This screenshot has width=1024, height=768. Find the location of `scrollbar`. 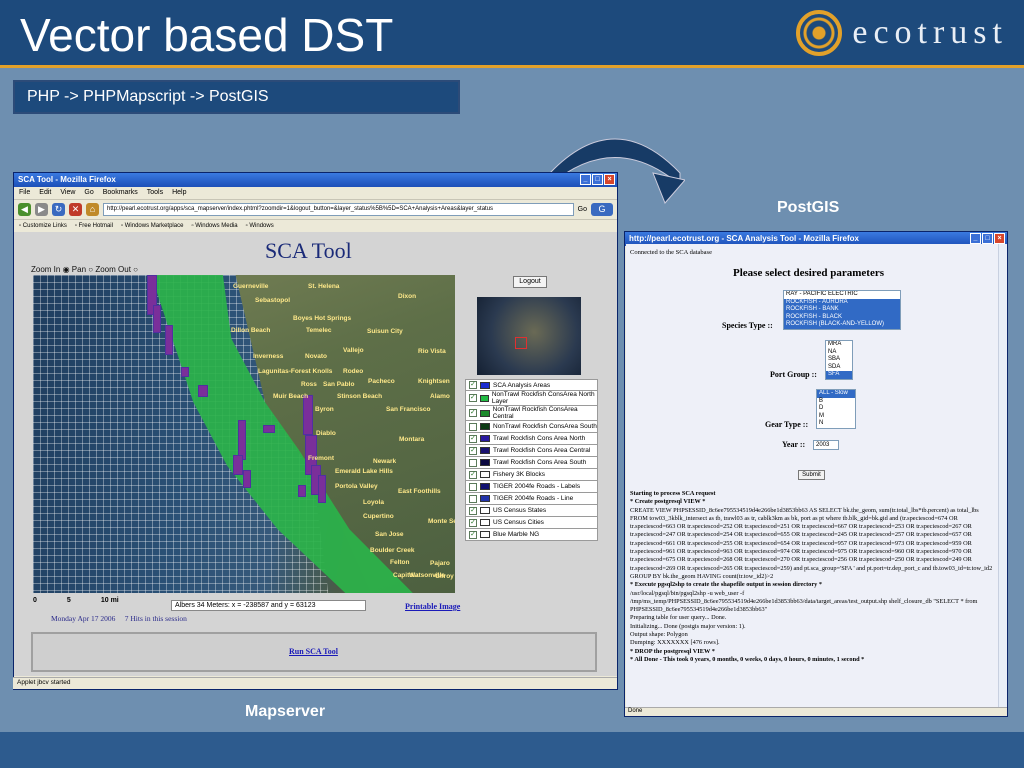

scrollbar is located at coordinates (1002, 475).